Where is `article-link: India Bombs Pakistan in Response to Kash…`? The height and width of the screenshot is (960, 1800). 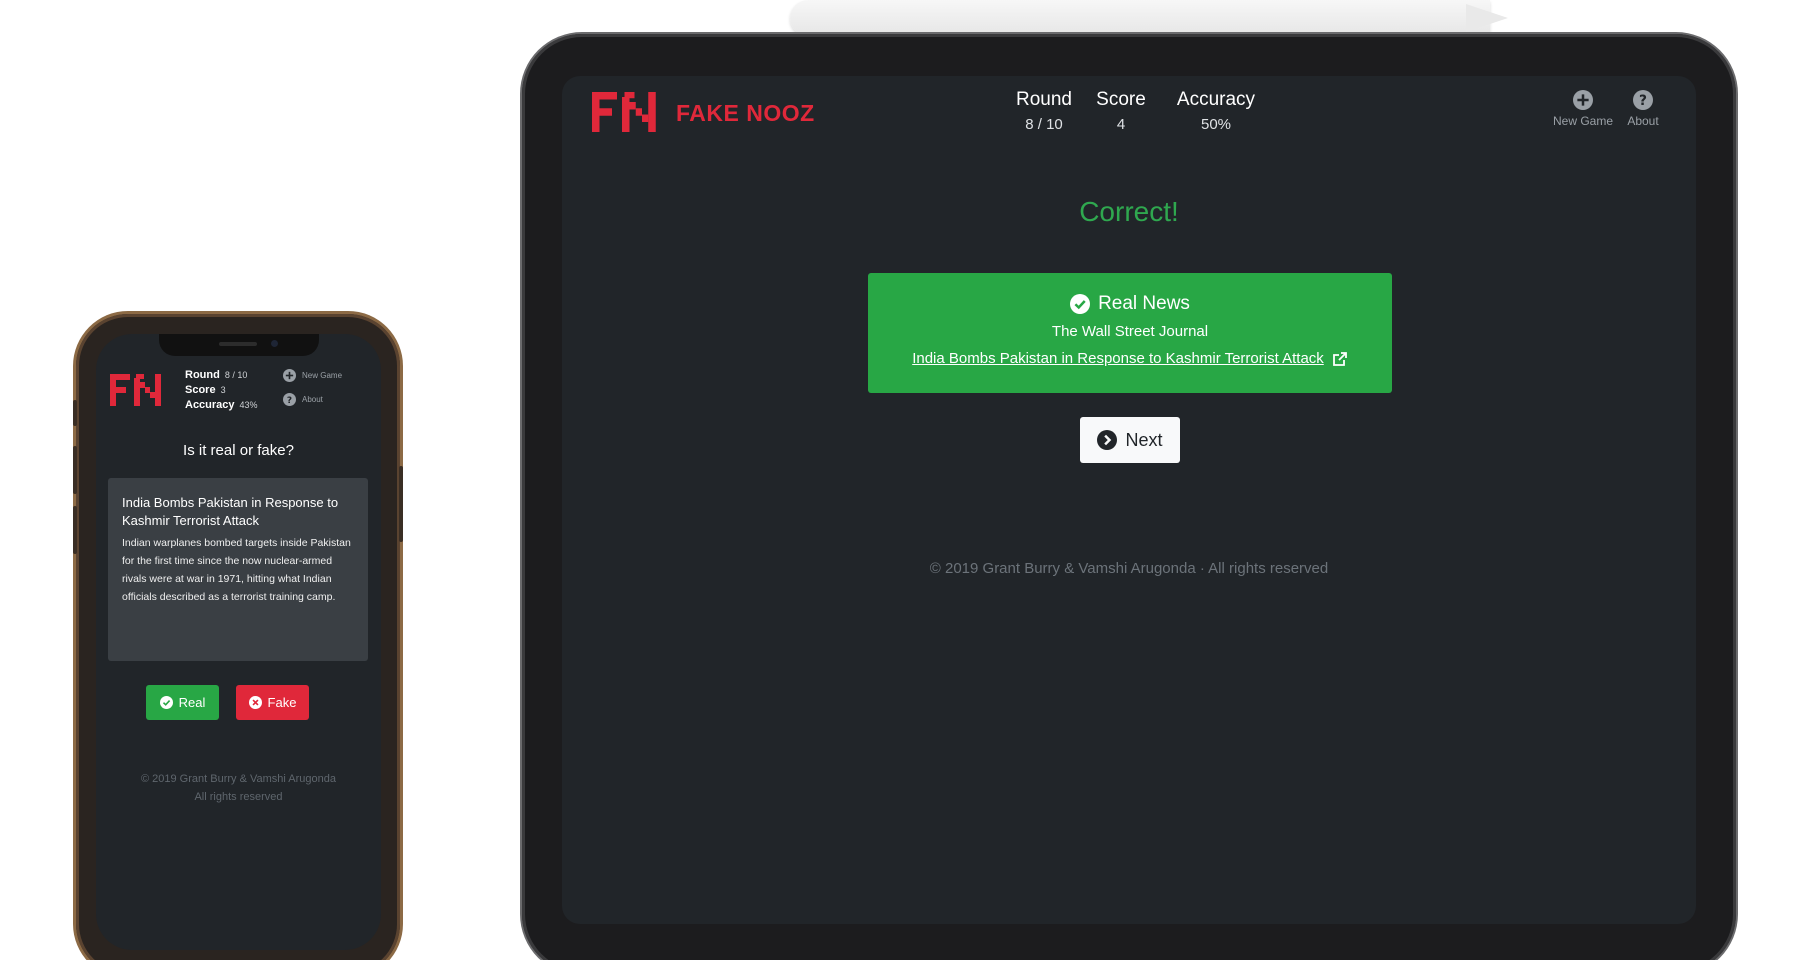
article-link: India Bombs Pakistan in Response to Kash… is located at coordinates (1130, 358).